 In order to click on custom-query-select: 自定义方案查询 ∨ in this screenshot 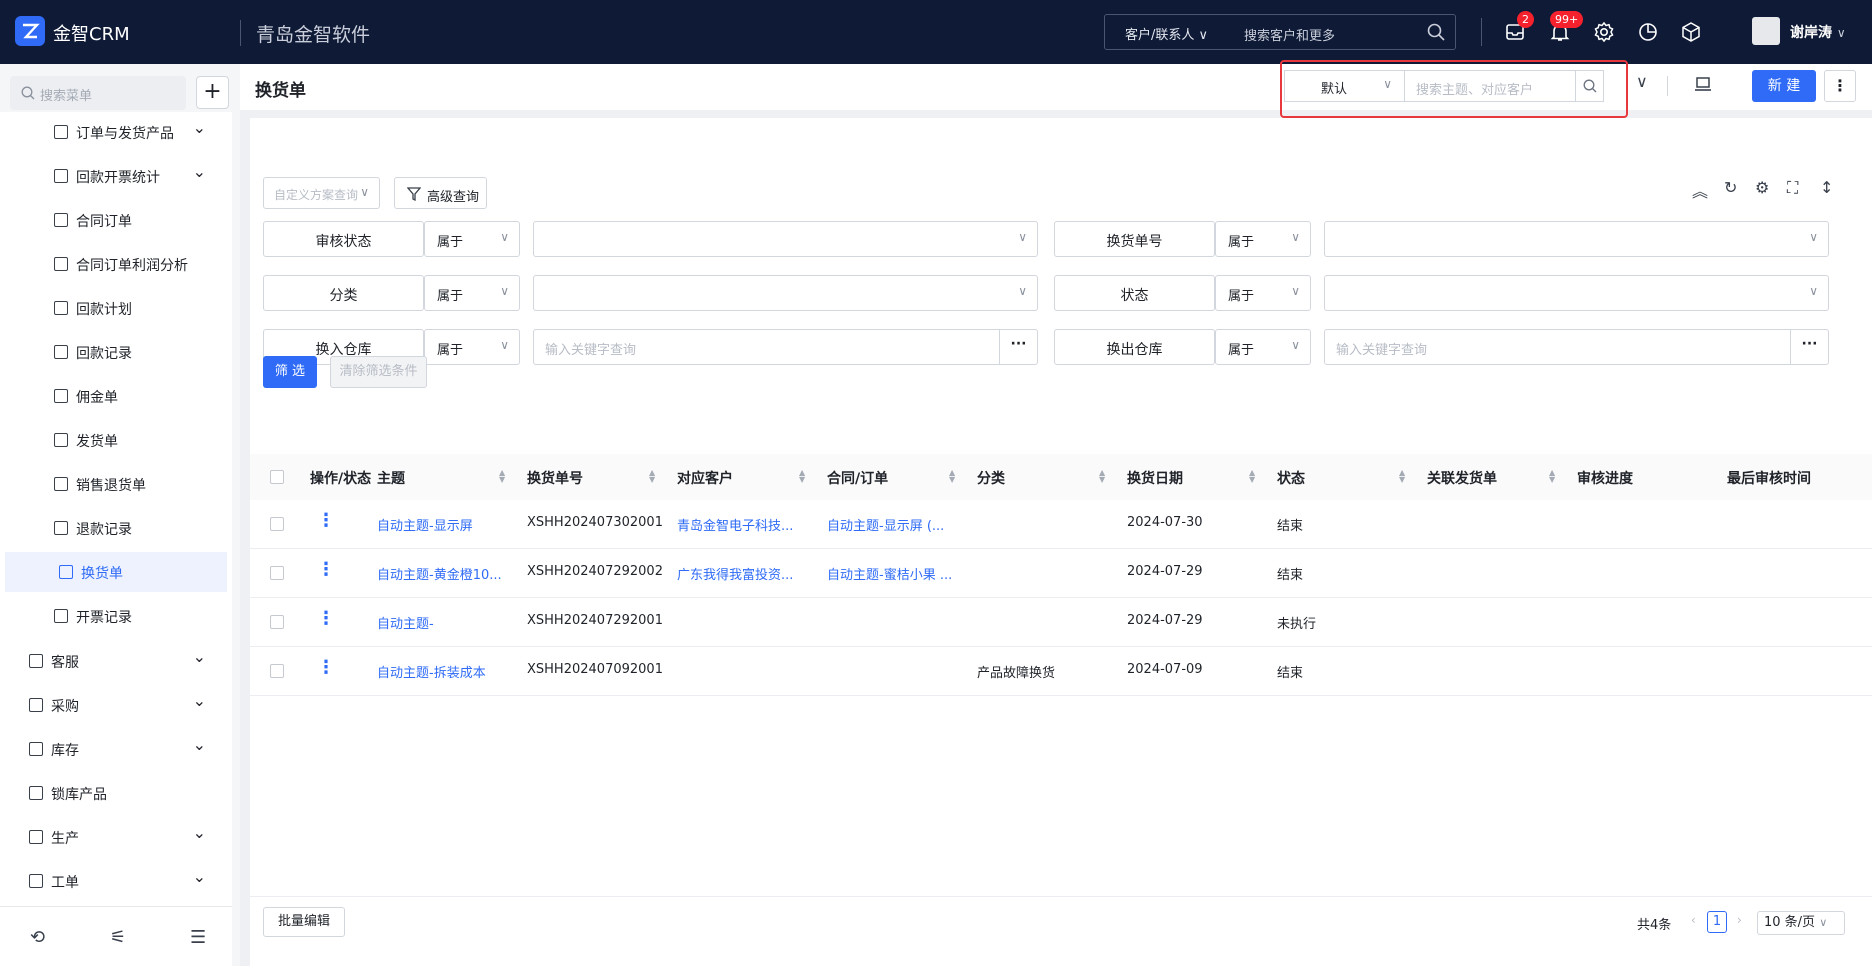, I will do `click(321, 193)`.